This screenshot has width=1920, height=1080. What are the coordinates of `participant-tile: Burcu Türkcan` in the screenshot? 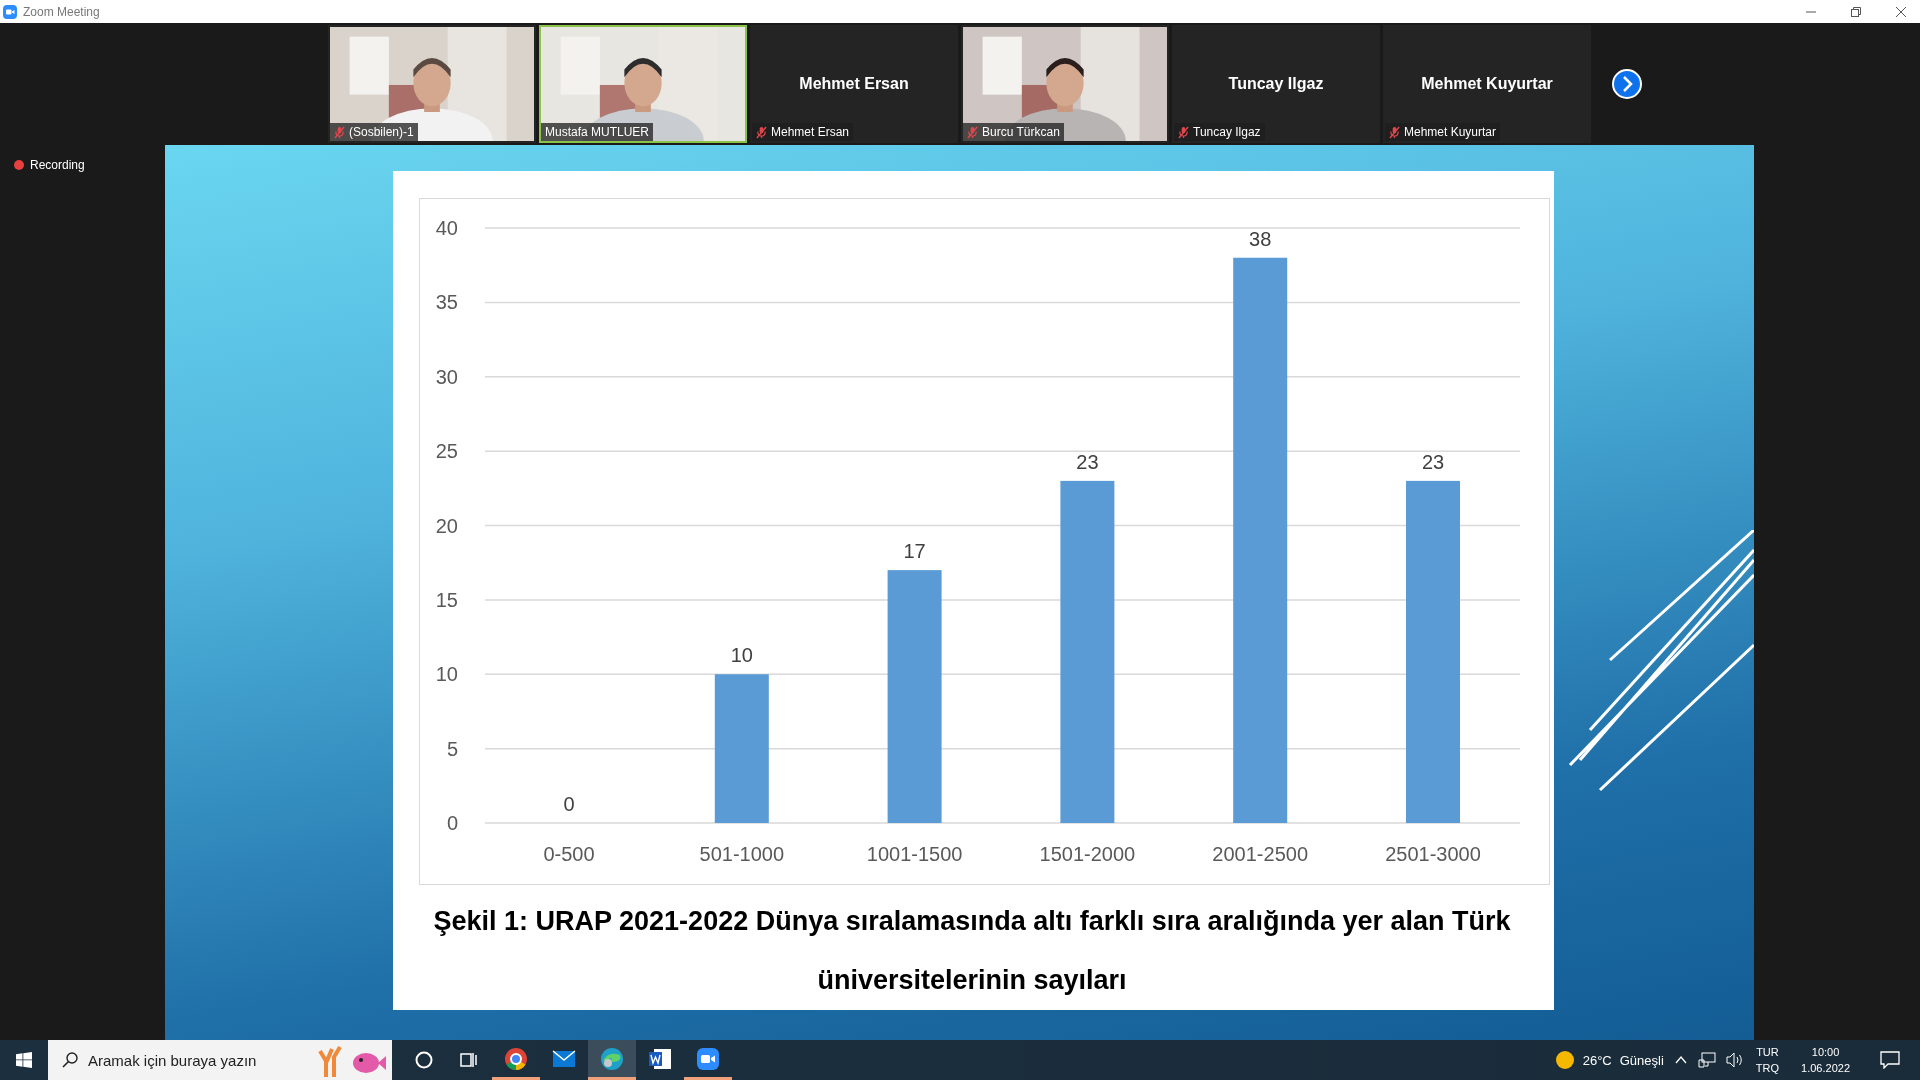 It's located at (1065, 84).